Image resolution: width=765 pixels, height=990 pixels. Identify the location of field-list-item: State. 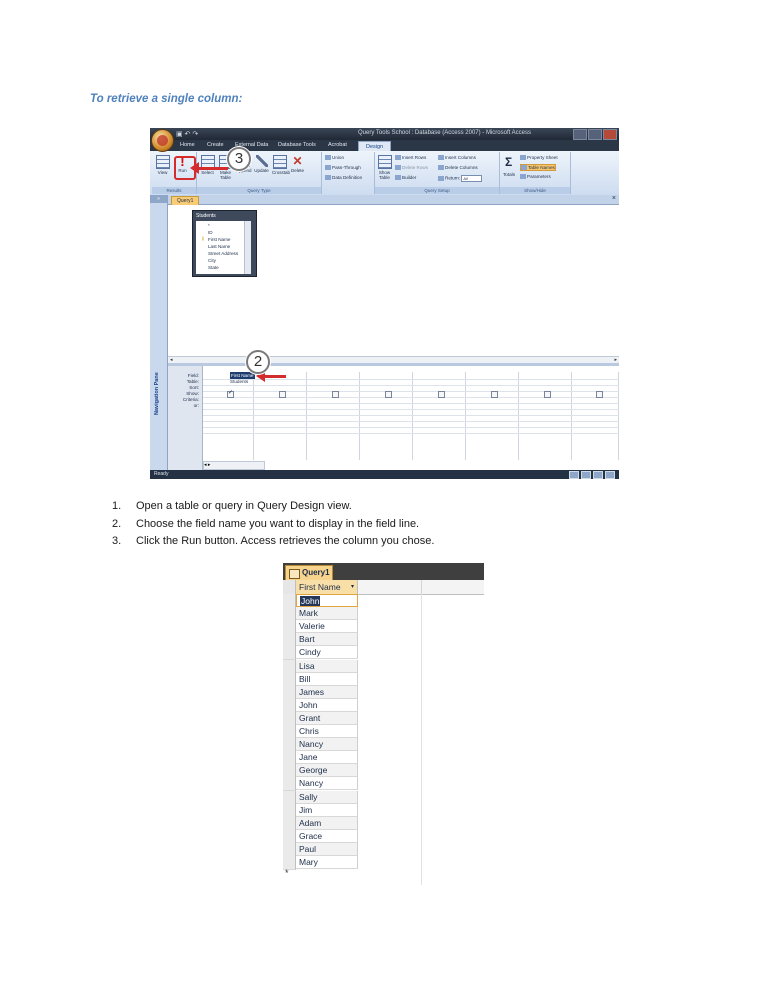
(213, 267).